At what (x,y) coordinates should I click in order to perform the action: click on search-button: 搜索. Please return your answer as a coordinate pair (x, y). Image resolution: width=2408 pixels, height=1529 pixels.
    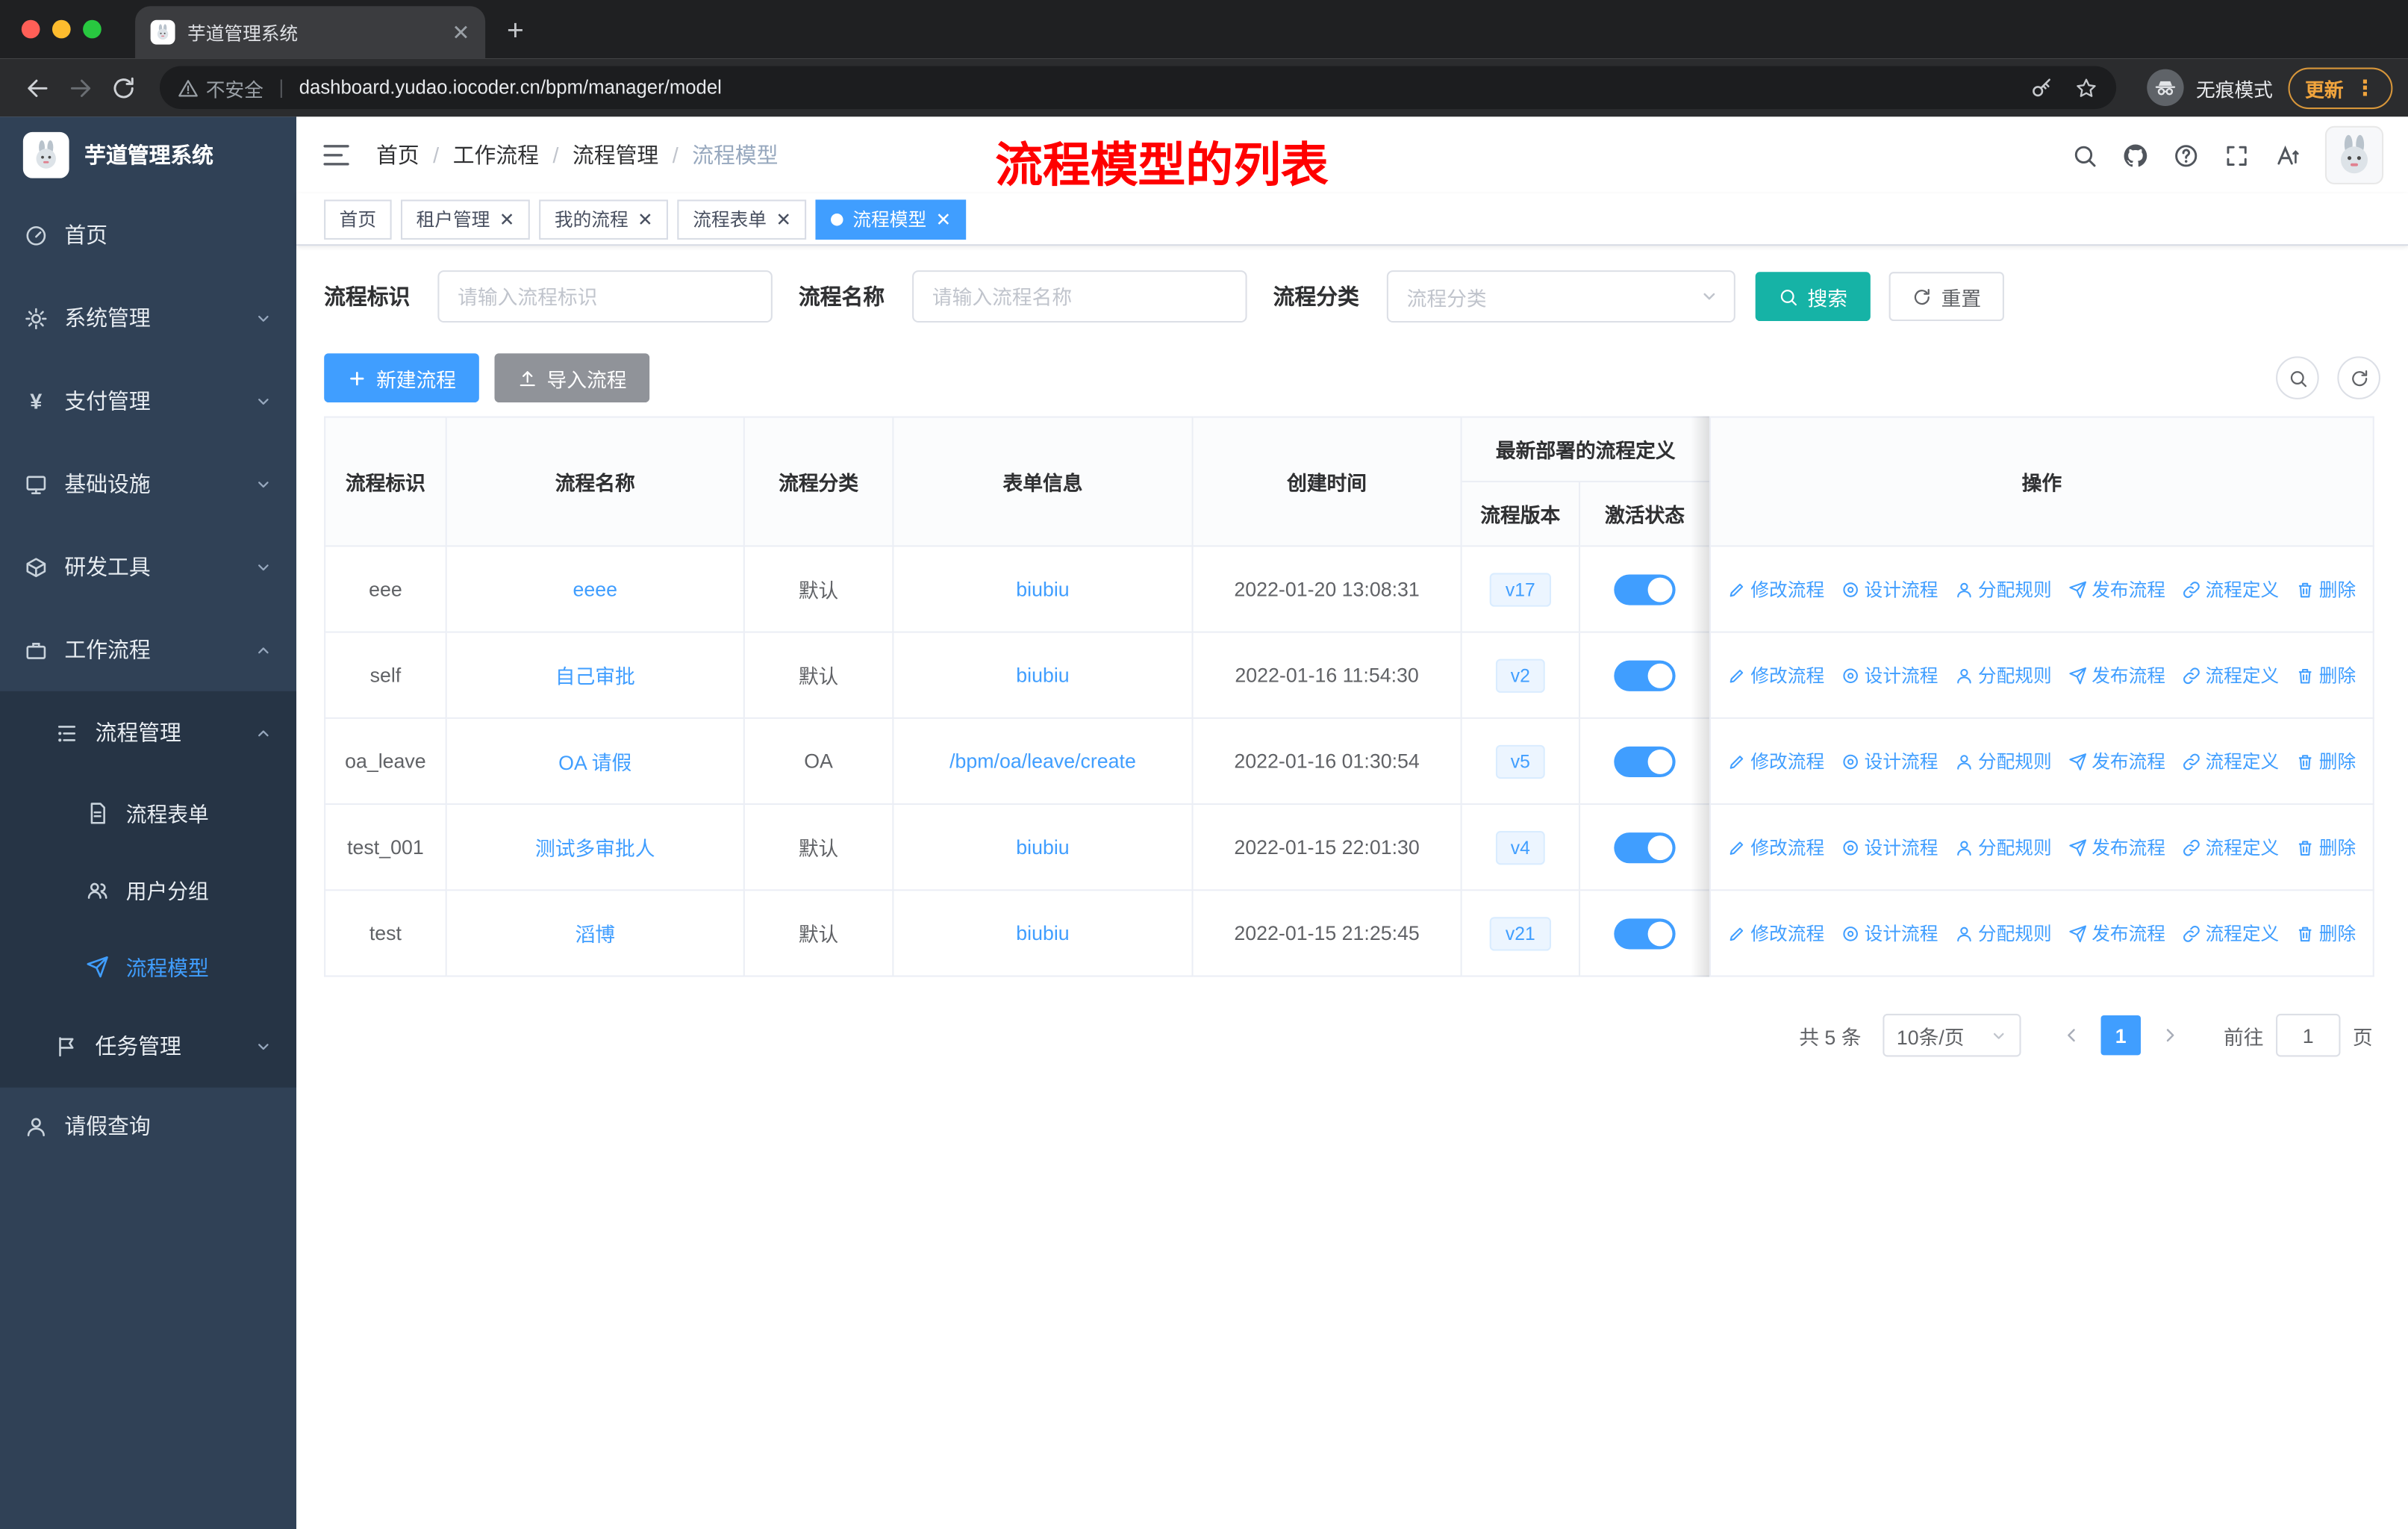
    Looking at the image, I should click on (1813, 297).